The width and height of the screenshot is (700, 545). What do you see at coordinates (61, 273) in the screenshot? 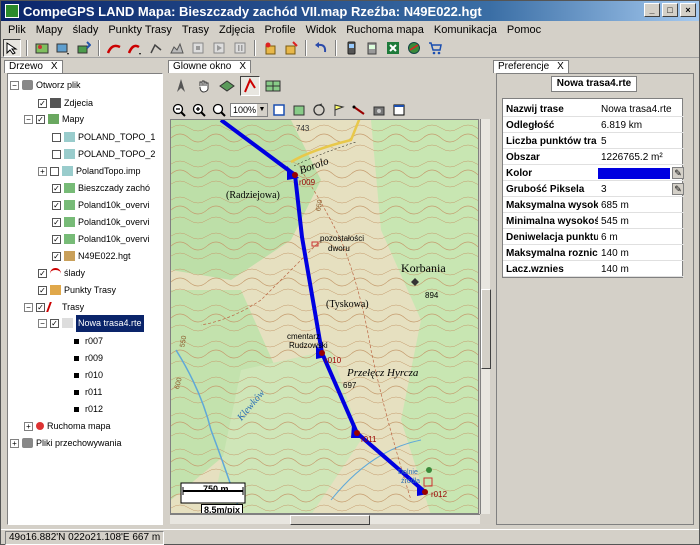
I see `tree-node-tracks: ✓ ślady` at bounding box center [61, 273].